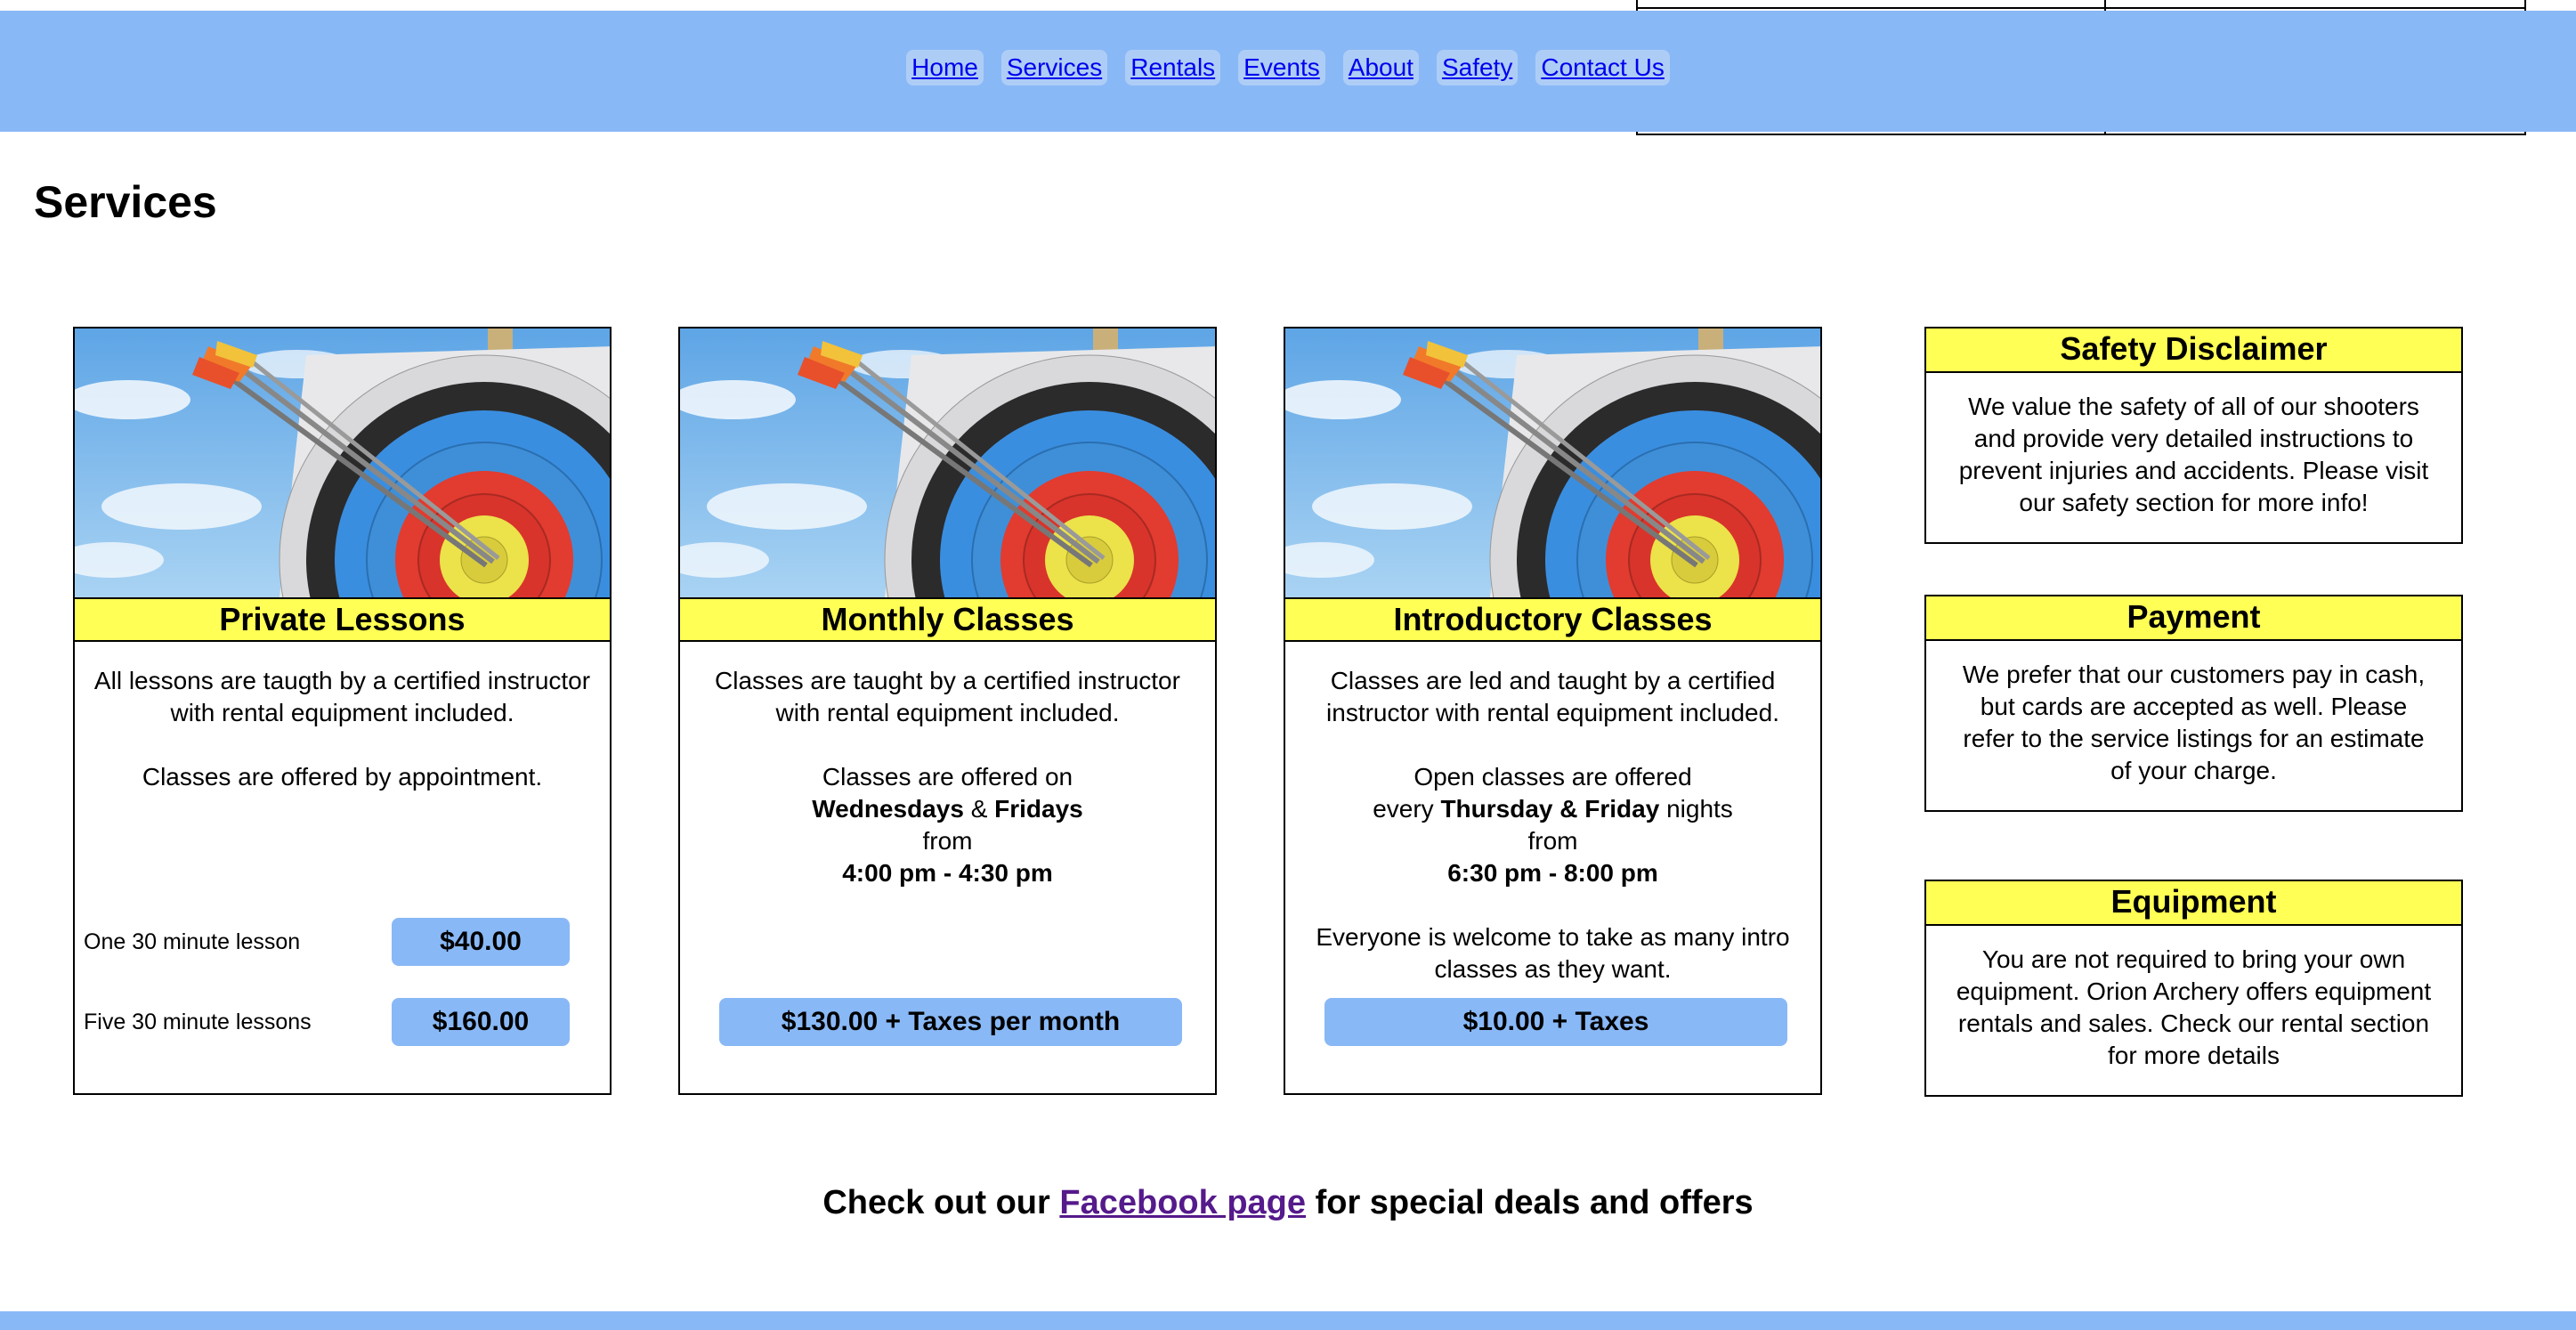 This screenshot has height=1330, width=2576. Describe the element at coordinates (1182, 1202) in the screenshot. I see `facebook-link: Facebook page` at that location.